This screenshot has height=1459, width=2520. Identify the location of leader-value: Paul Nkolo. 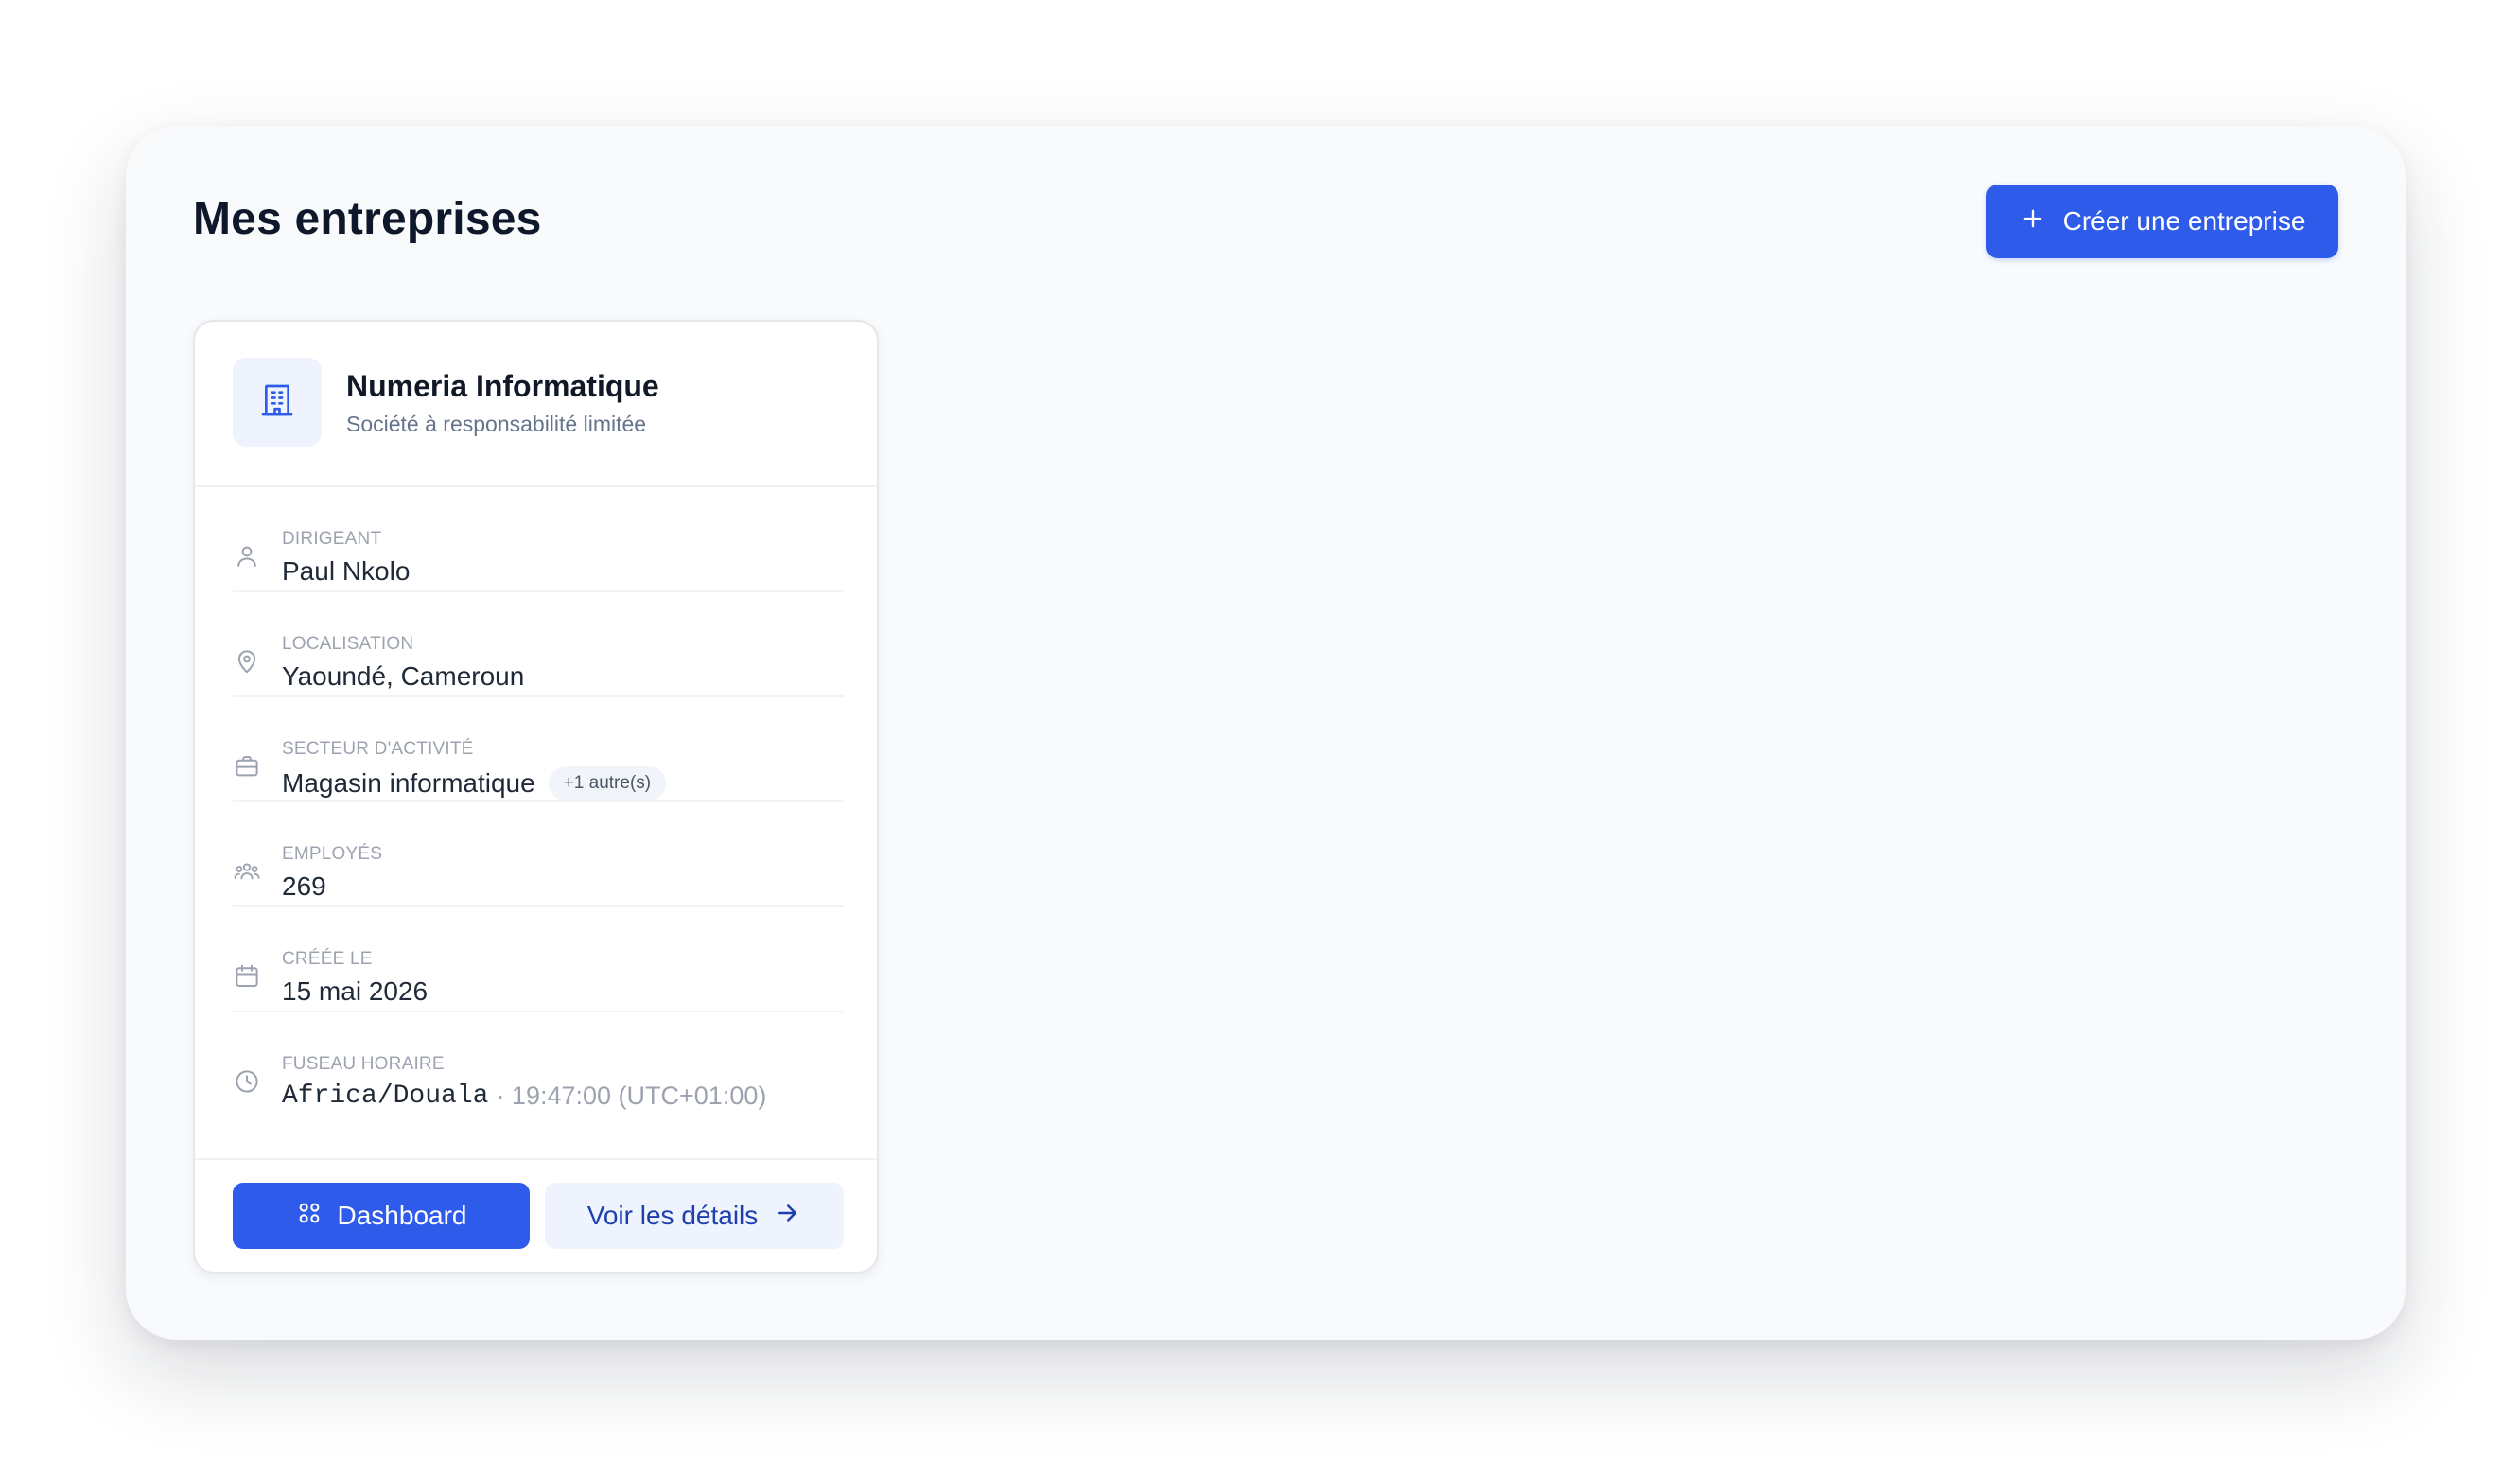
(346, 571).